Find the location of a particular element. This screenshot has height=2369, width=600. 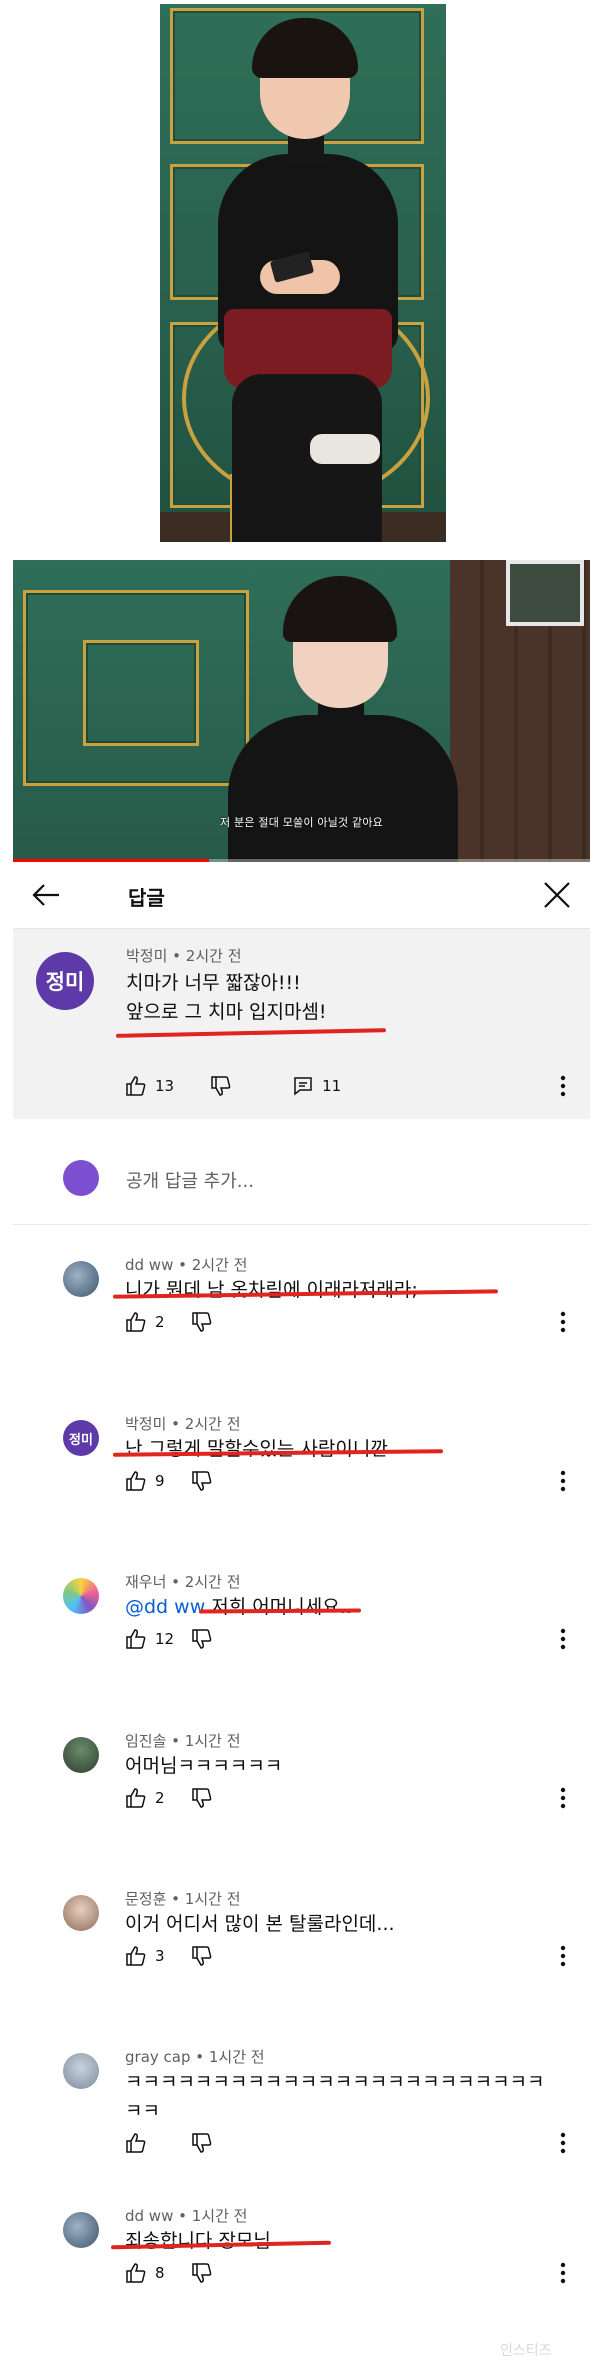

comment-text: @dd ww 저희 어머니세요.. is located at coordinates (340, 1607).